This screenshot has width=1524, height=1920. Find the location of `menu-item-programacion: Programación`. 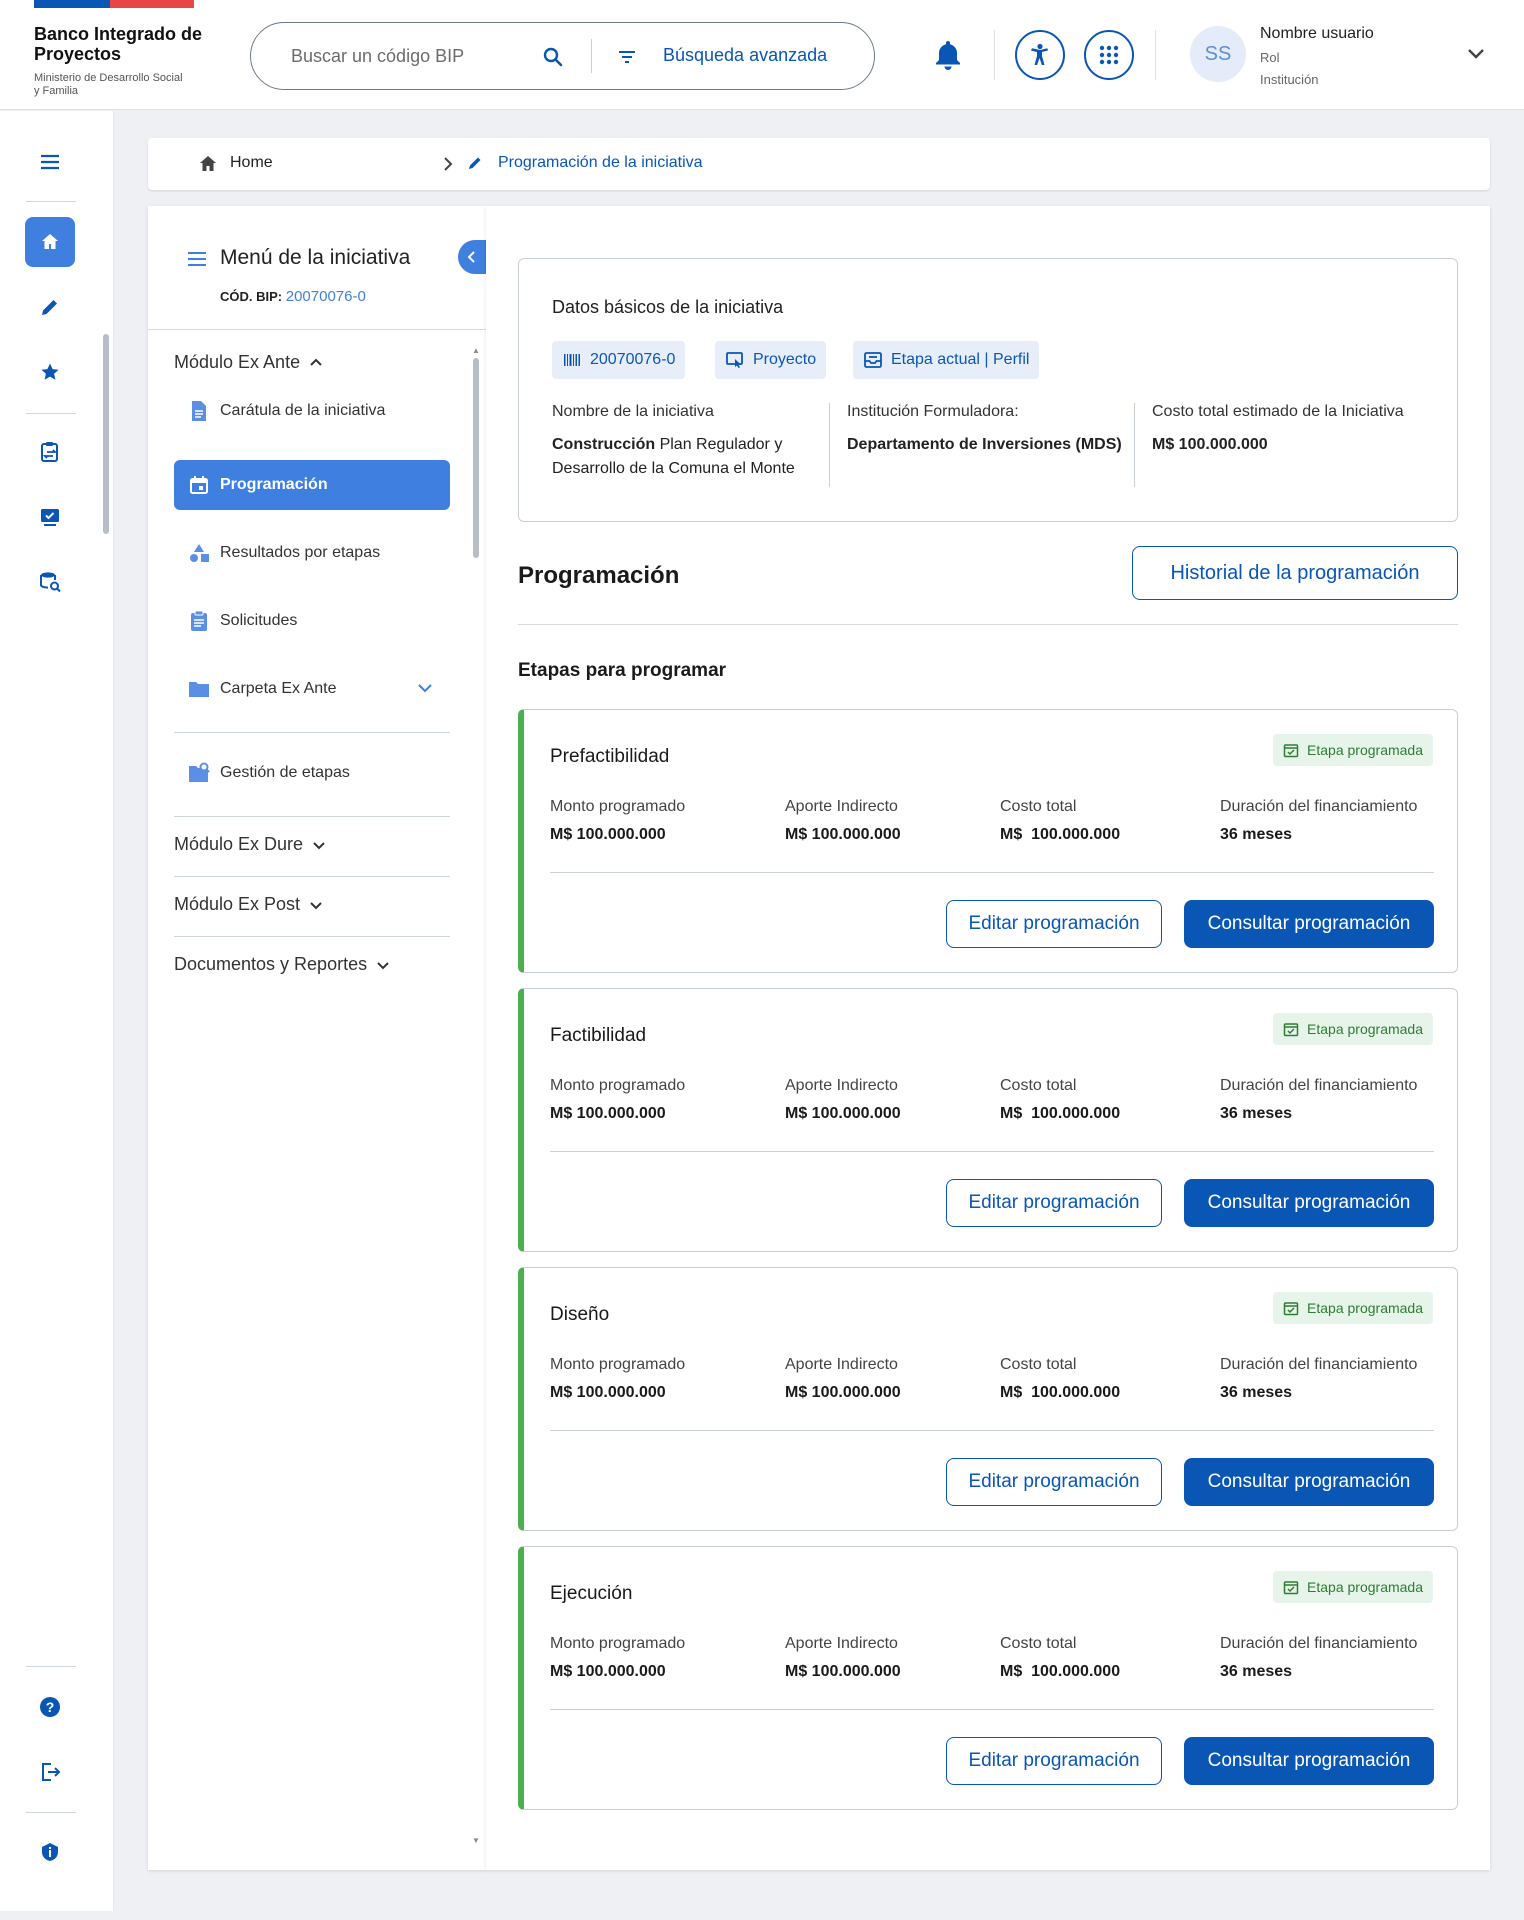

menu-item-programacion: Programación is located at coordinates (312, 485).